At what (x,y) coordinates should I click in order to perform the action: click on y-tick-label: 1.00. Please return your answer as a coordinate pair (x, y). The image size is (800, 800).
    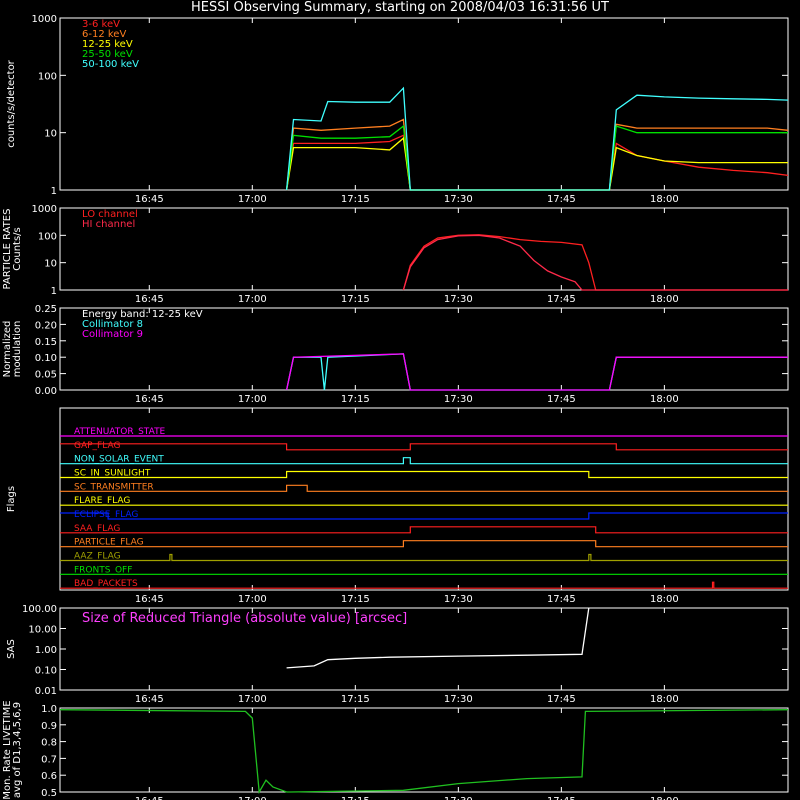
    Looking at the image, I should click on (46, 650).